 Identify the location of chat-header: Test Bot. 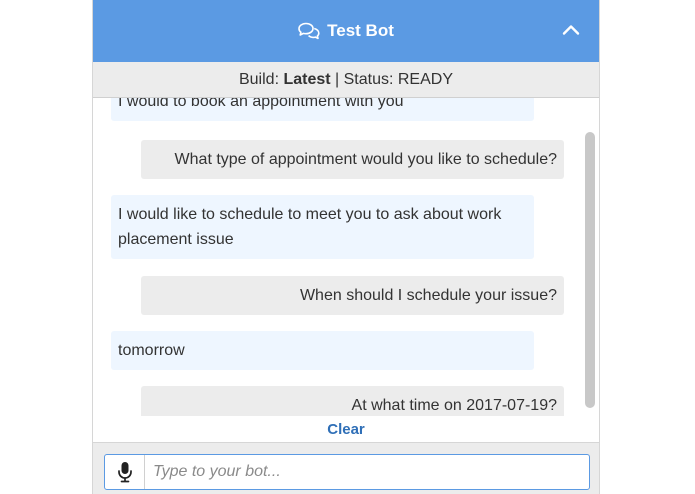
(346, 31).